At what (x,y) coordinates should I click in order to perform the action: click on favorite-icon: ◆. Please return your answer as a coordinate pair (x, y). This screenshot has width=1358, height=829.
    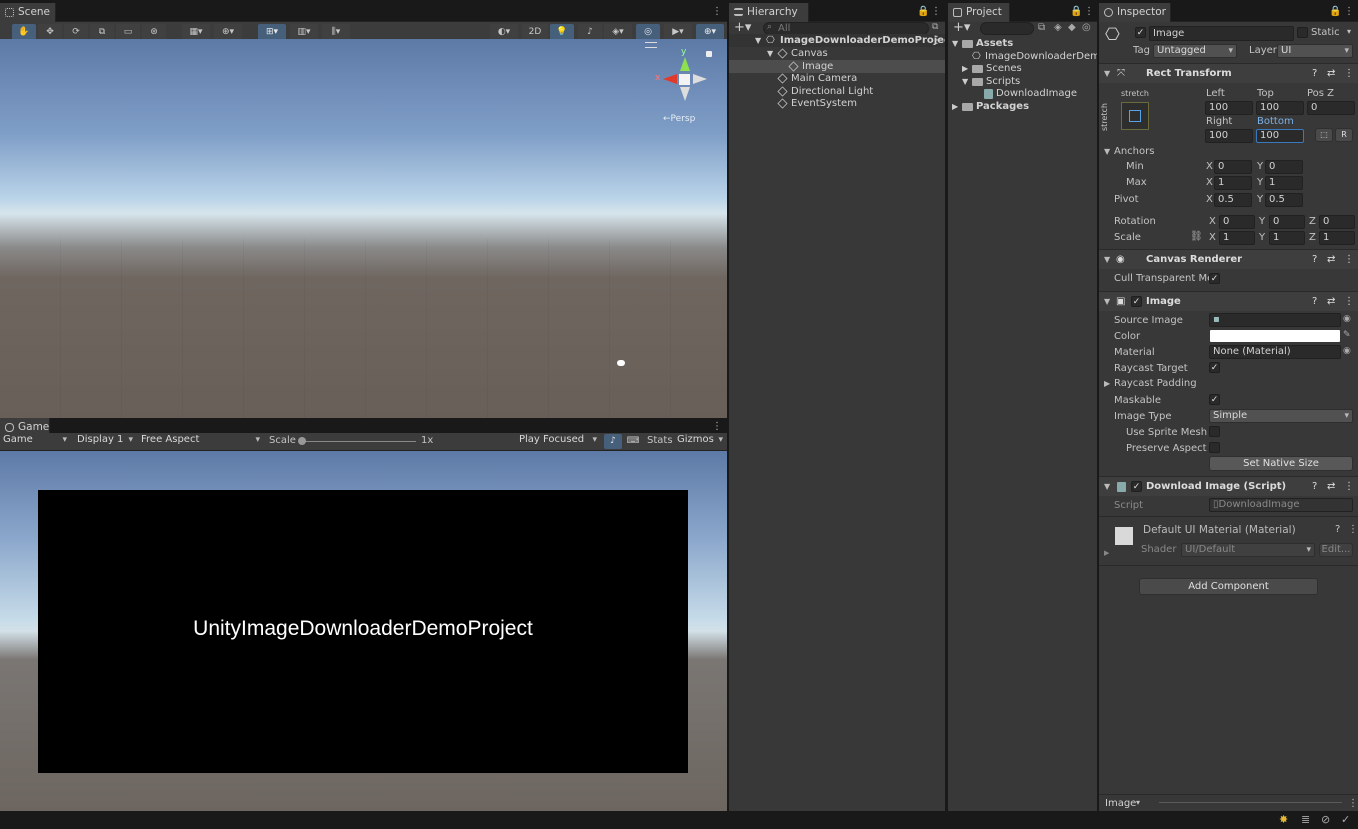
    Looking at the image, I should click on (1072, 27).